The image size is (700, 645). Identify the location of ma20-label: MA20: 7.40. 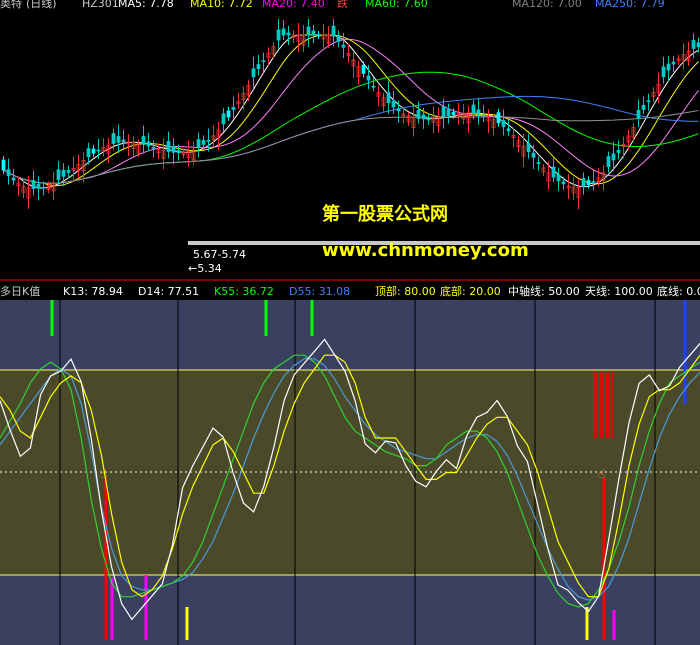
(293, 5).